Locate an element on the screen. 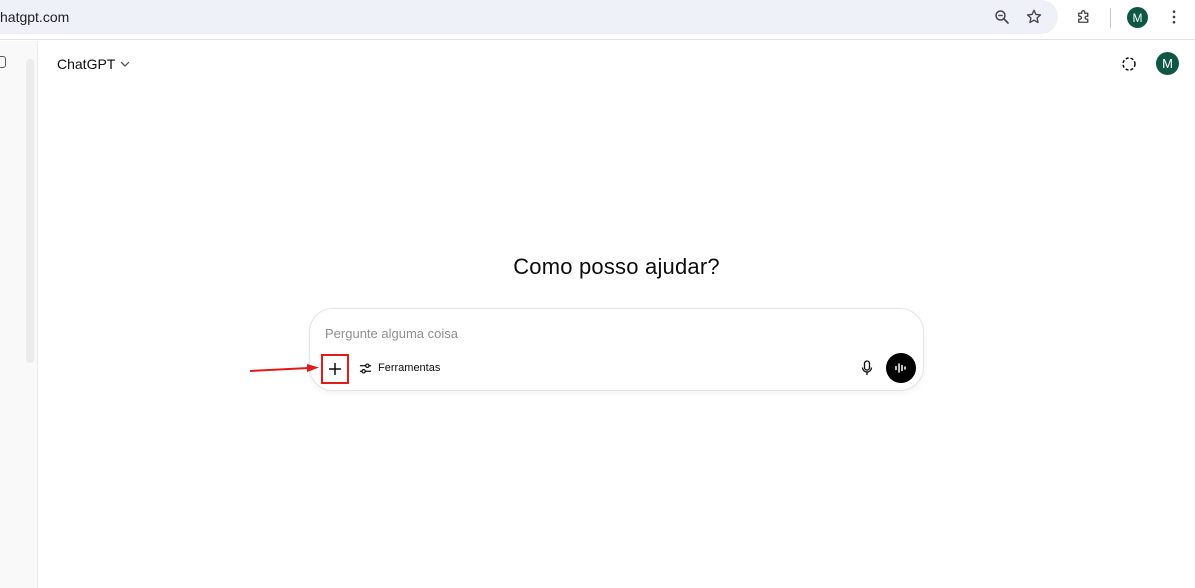 This screenshot has width=1195, height=588. composer: Ferramentas is located at coordinates (616, 349).